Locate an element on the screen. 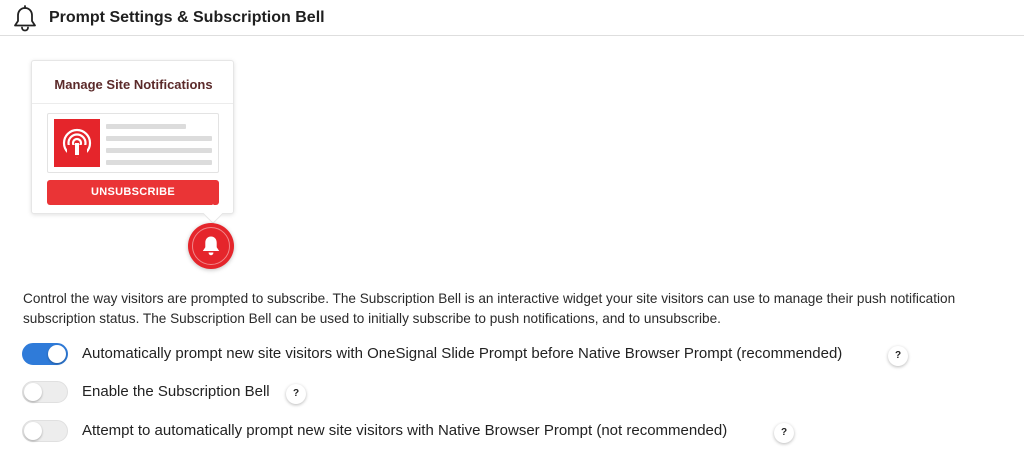 This screenshot has width=1024, height=474. onesignal-logo-icon is located at coordinates (77, 143).